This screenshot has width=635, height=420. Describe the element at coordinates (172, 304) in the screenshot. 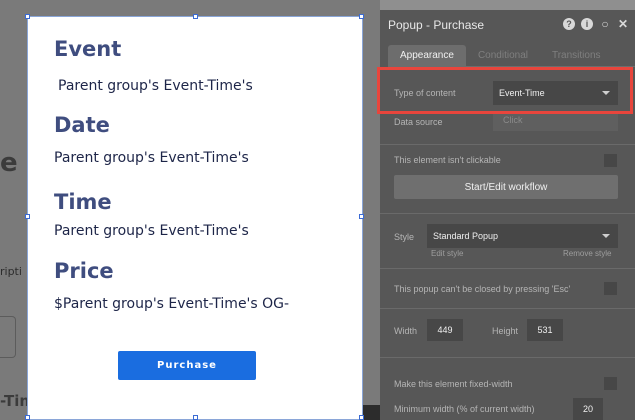

I see `price-value: $Parent group's Event-Time's OG-` at that location.